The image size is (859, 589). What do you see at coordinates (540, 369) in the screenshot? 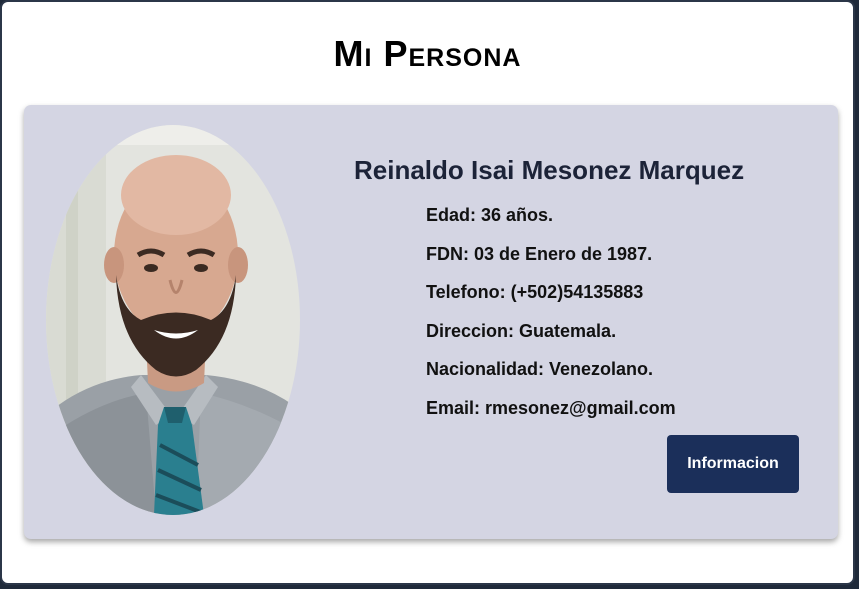
I see `detail-nationality: Nacionalidad: Venezolano.` at bounding box center [540, 369].